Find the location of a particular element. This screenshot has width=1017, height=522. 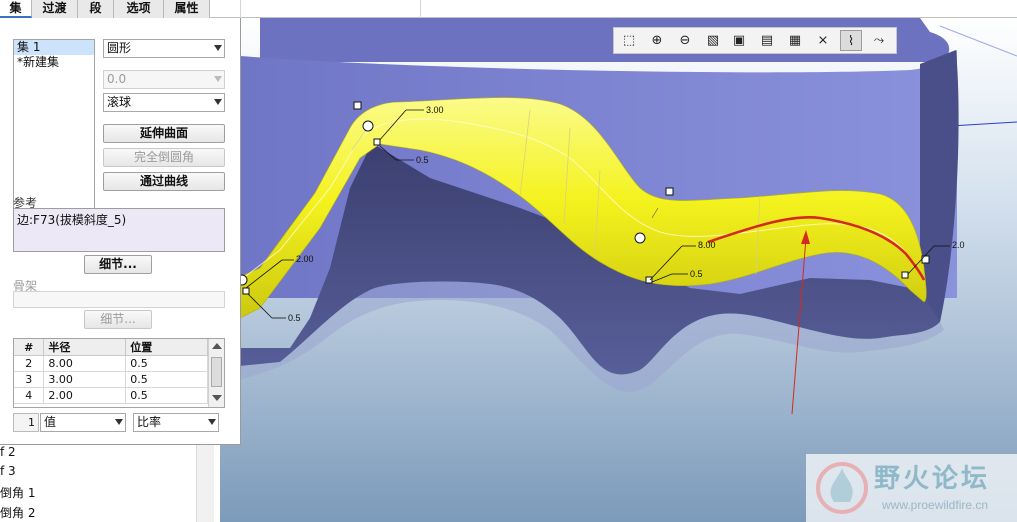

shape-select: 圆形 is located at coordinates (164, 48).